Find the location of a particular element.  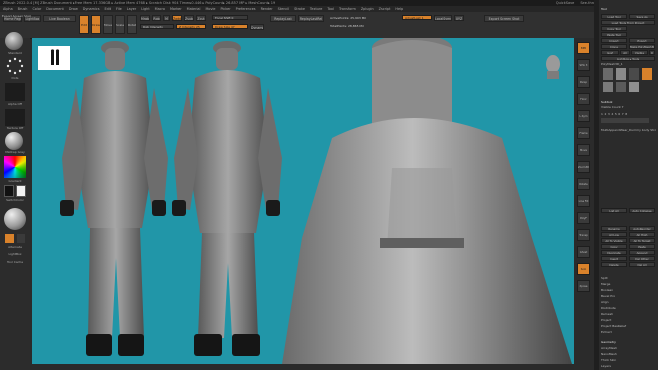

all-button: All is located at coordinates (625, 52).